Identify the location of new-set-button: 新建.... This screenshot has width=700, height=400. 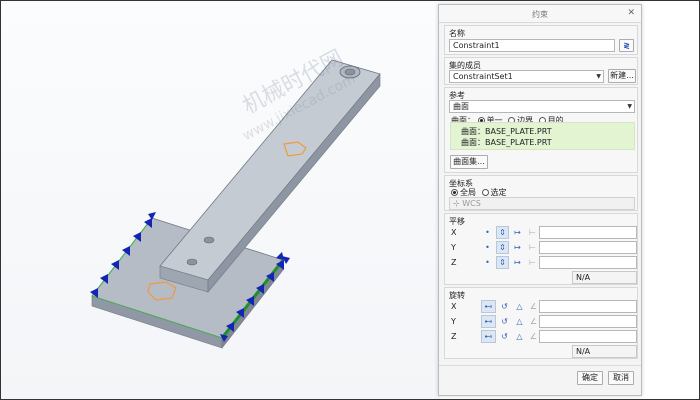
(622, 76).